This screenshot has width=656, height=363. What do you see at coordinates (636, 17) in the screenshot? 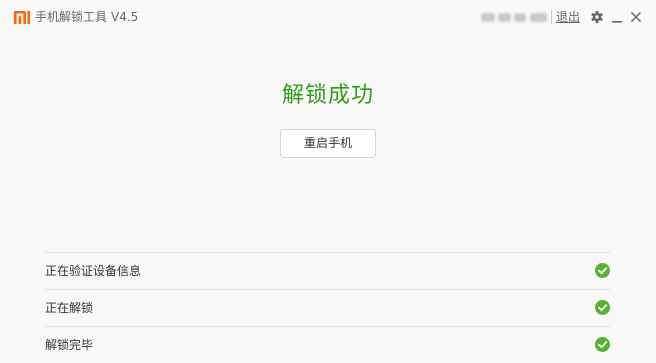
I see `close-icon` at bounding box center [636, 17].